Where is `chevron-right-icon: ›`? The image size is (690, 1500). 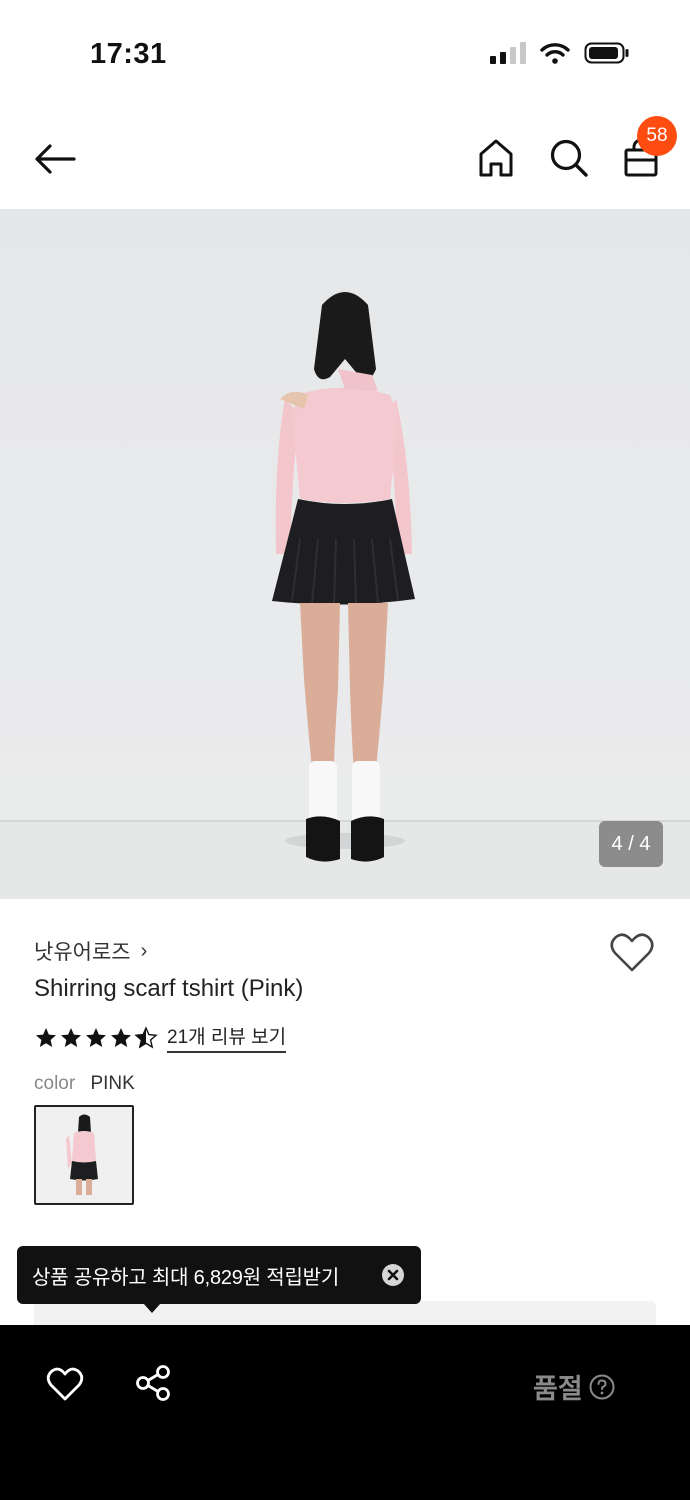
chevron-right-icon: › is located at coordinates (144, 950).